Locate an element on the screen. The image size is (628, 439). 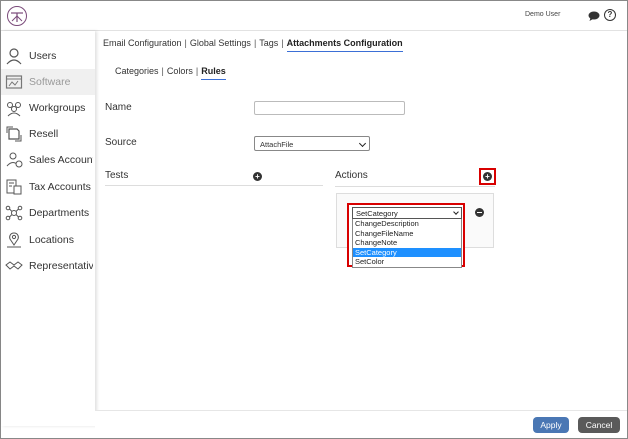
sidebar-item-tax-accounts: Tax Accounts is located at coordinates (48, 187).